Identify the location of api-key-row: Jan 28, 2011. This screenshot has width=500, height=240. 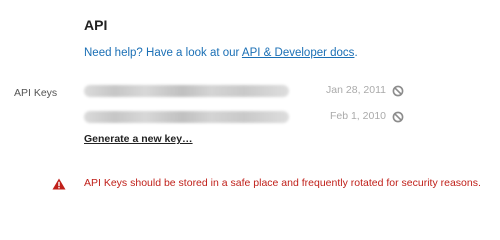
(244, 91).